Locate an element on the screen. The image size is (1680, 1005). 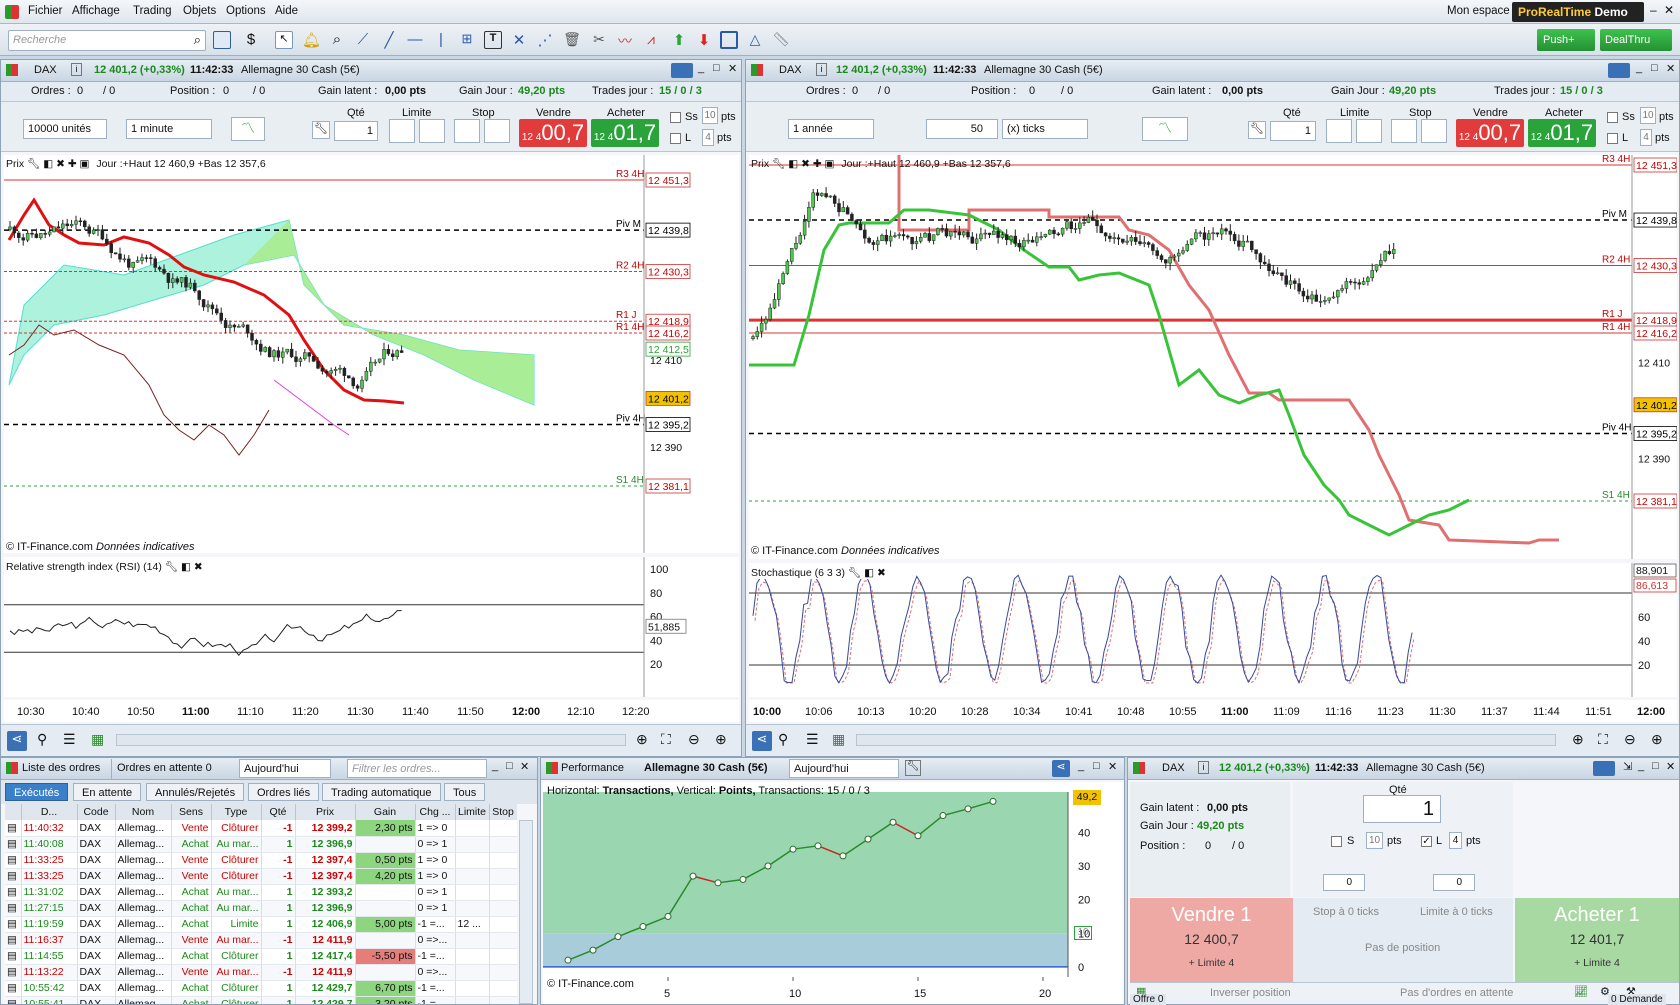
window-minimize-icon: – is located at coordinates (1653, 10).